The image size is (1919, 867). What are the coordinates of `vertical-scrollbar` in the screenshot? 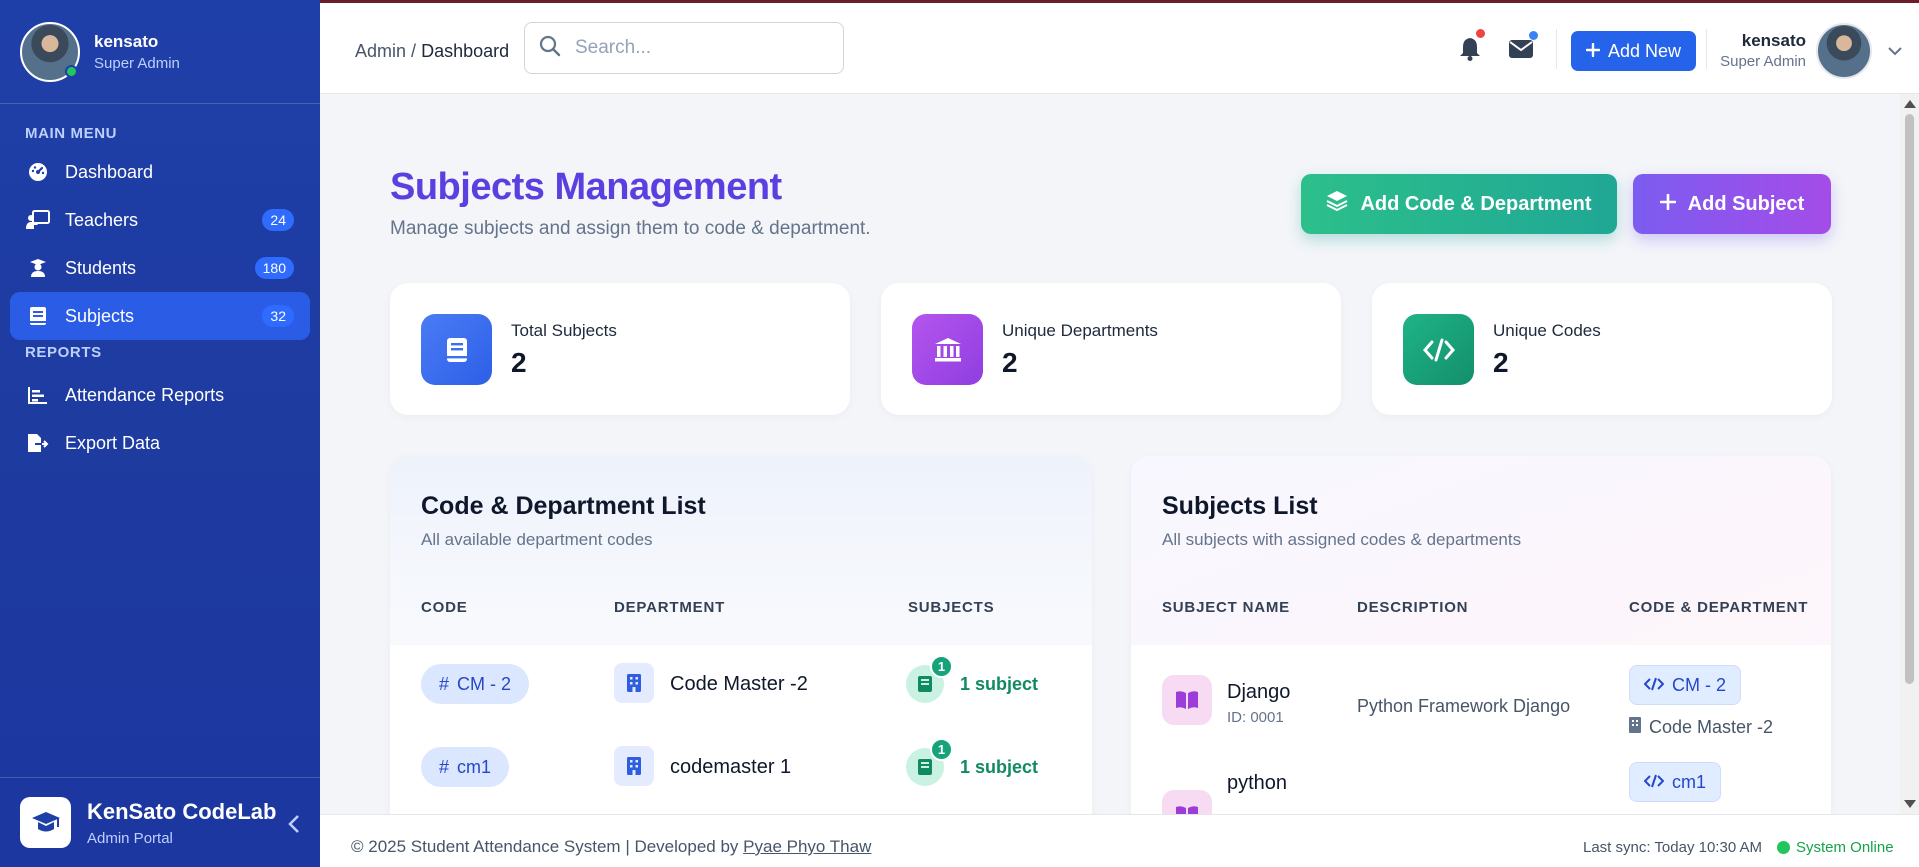 It's located at (1909, 454).